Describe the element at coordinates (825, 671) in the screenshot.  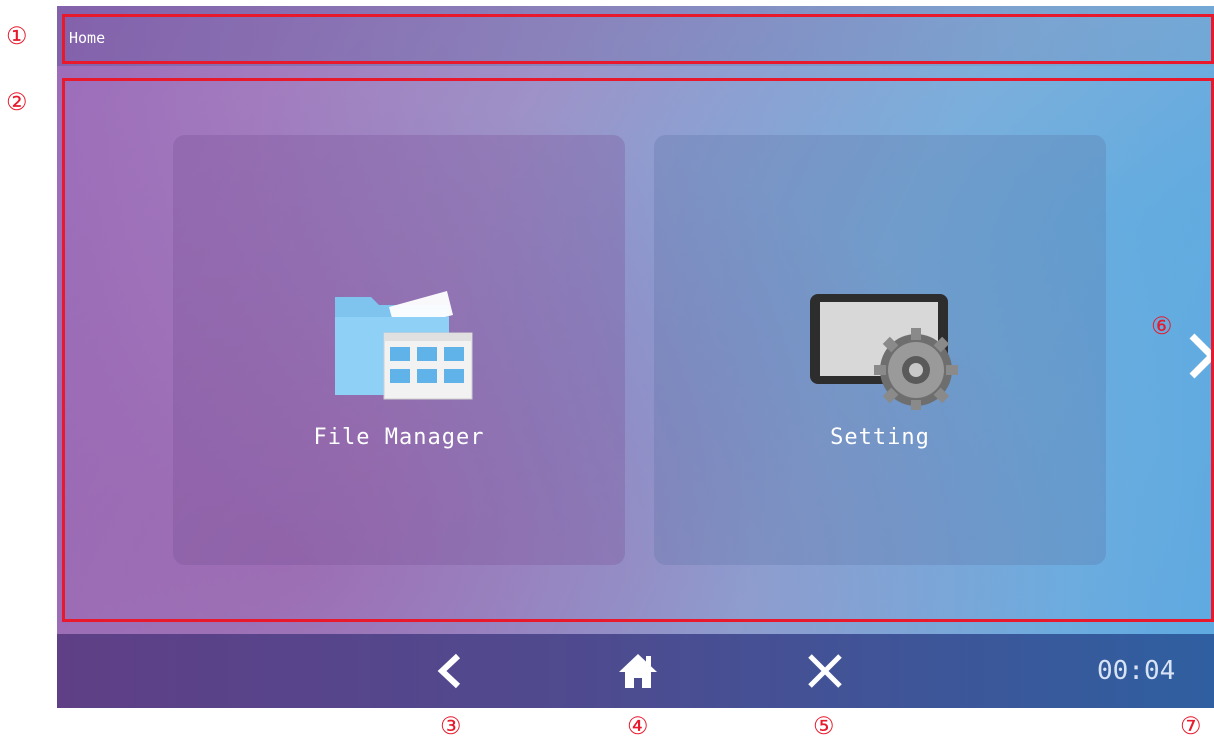
I see `close-icon` at that location.